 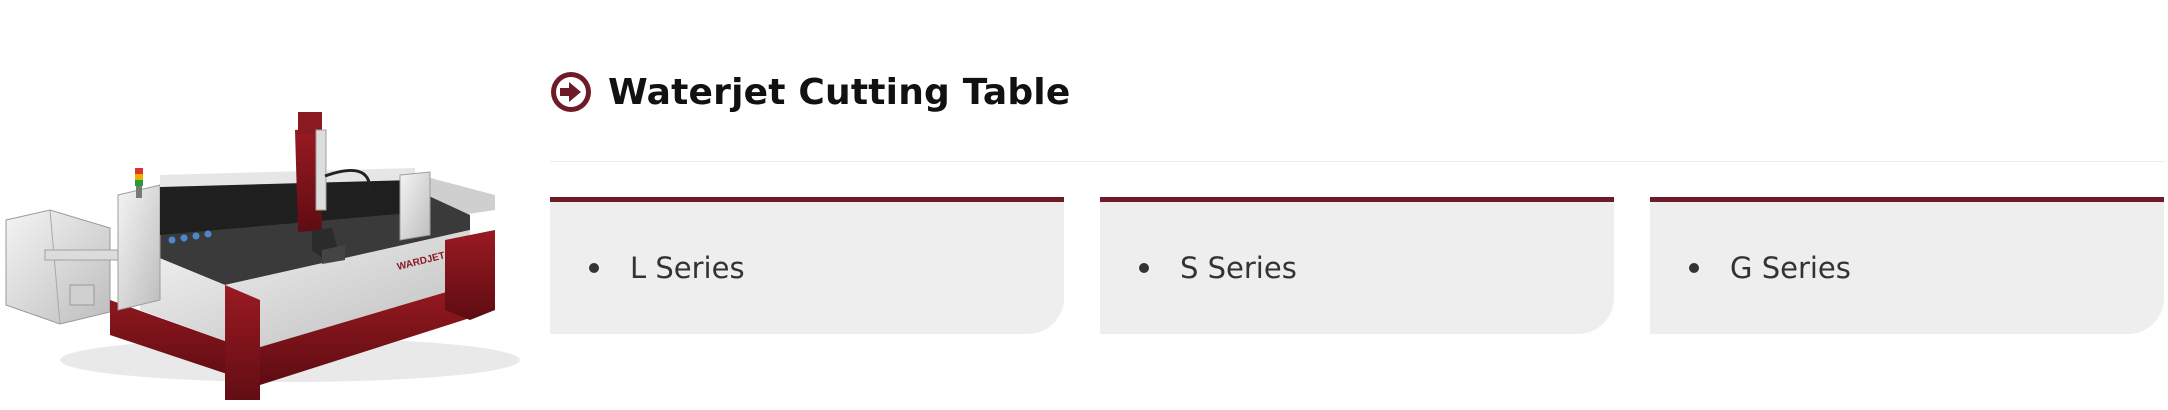 What do you see at coordinates (687, 268) in the screenshot?
I see `series-link-l: L Series` at bounding box center [687, 268].